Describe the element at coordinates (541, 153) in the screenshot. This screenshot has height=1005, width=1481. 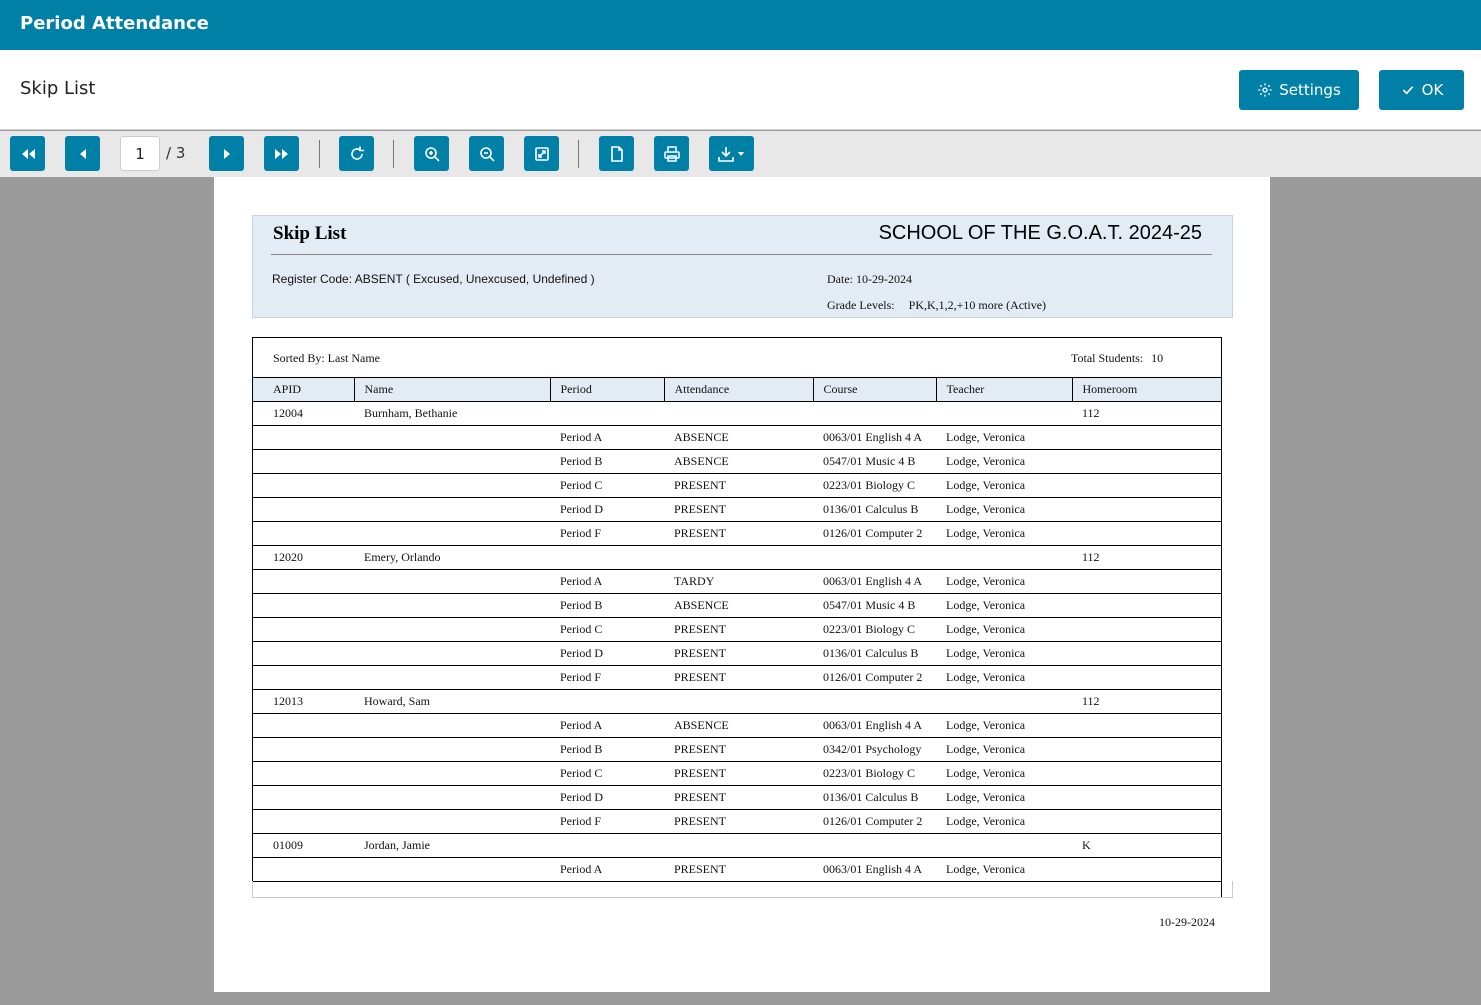
I see `fit-page-button` at that location.